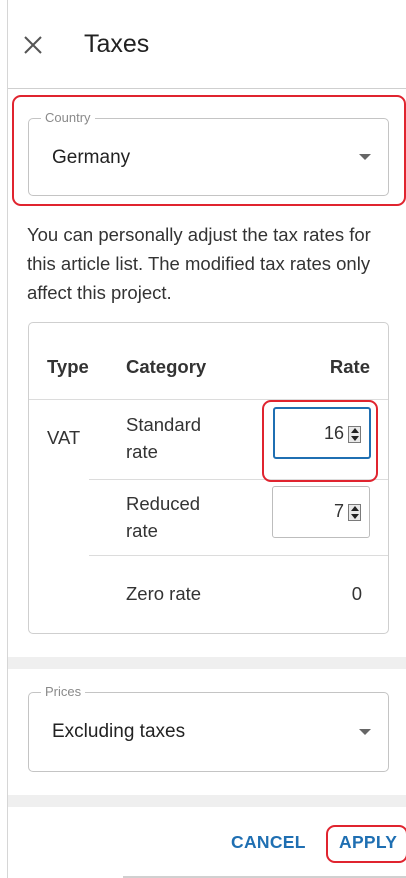 The height and width of the screenshot is (878, 406). I want to click on column-header-rate: Rate, so click(349, 366).